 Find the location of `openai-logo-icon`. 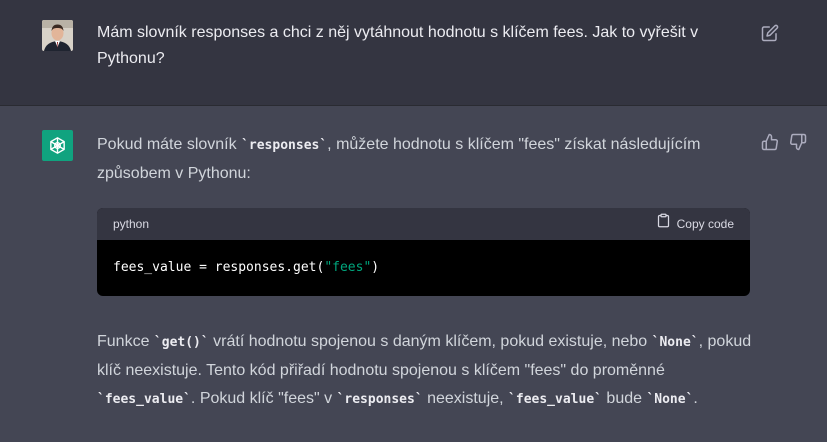

openai-logo-icon is located at coordinates (57, 145).